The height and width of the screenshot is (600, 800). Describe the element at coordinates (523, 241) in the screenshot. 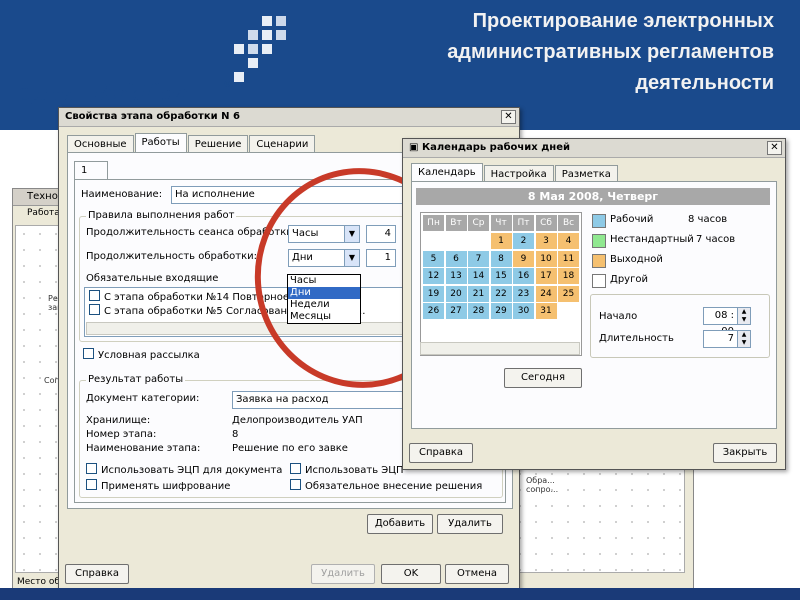

I see `calendar-day: 2` at that location.